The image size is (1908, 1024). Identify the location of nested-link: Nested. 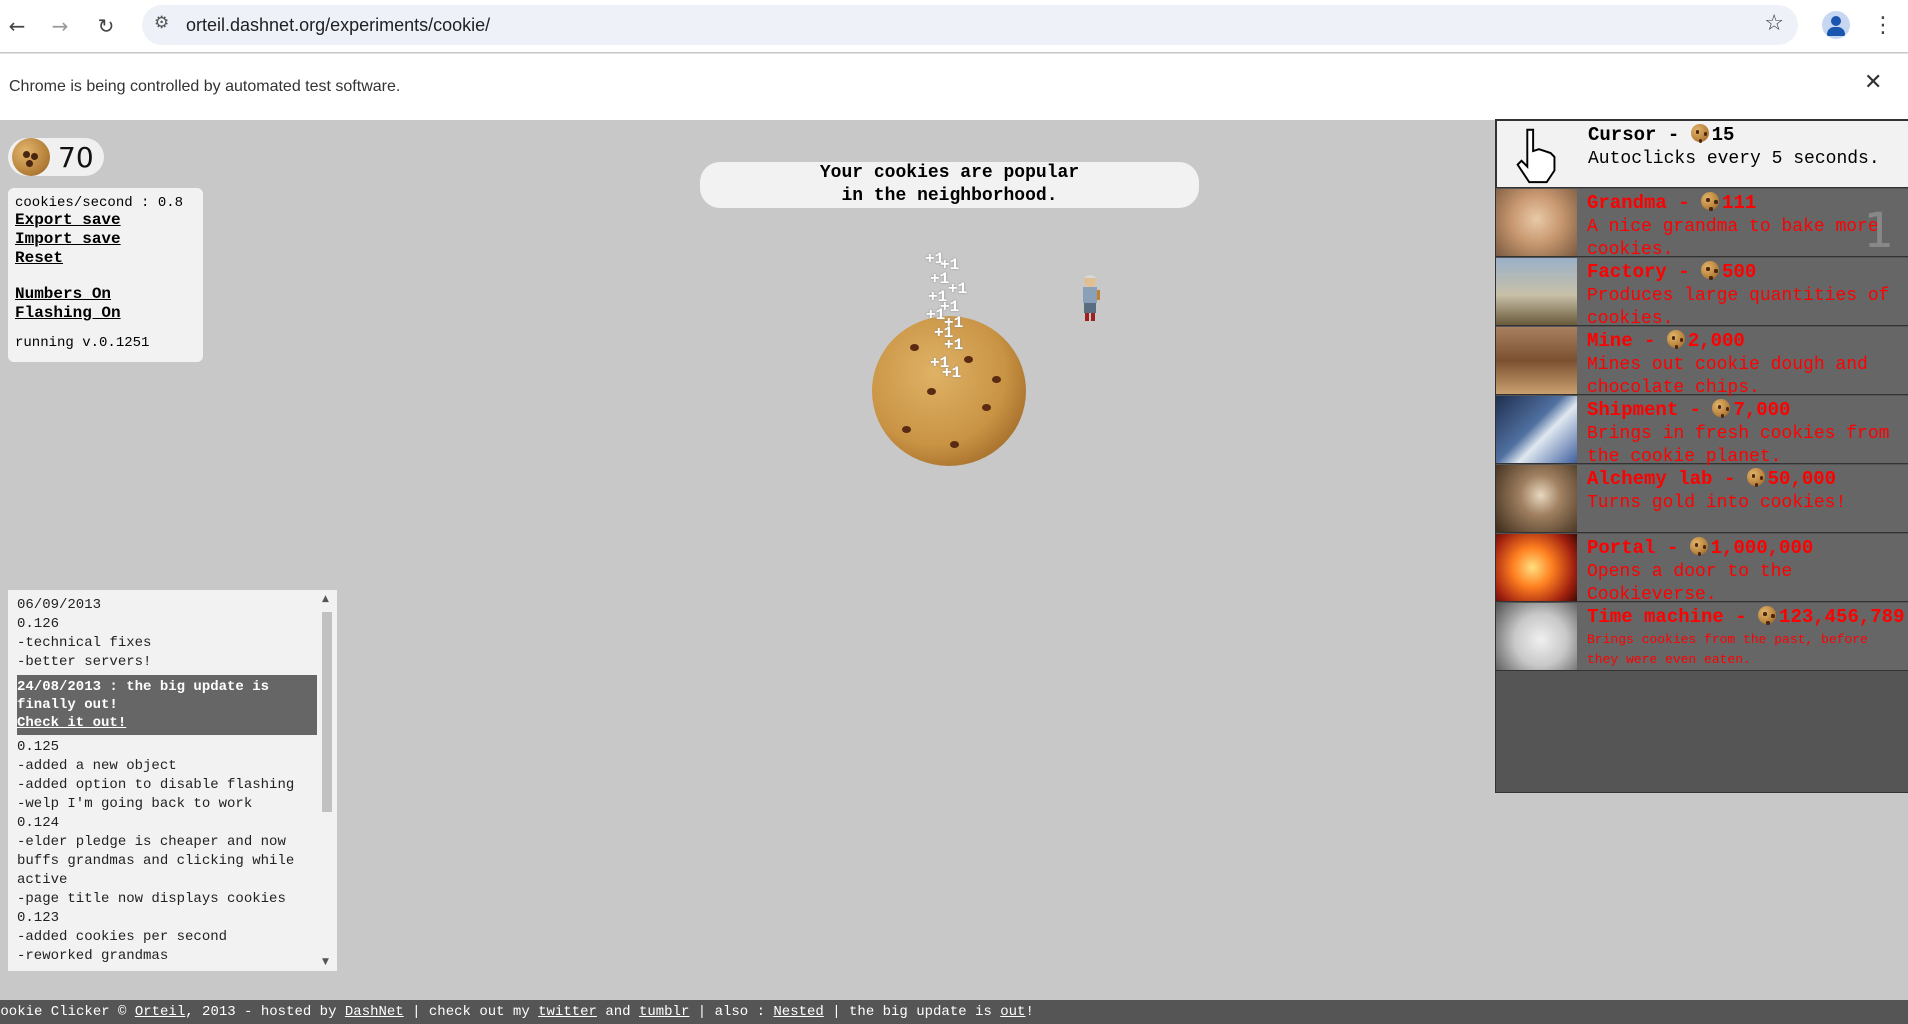
(798, 1012).